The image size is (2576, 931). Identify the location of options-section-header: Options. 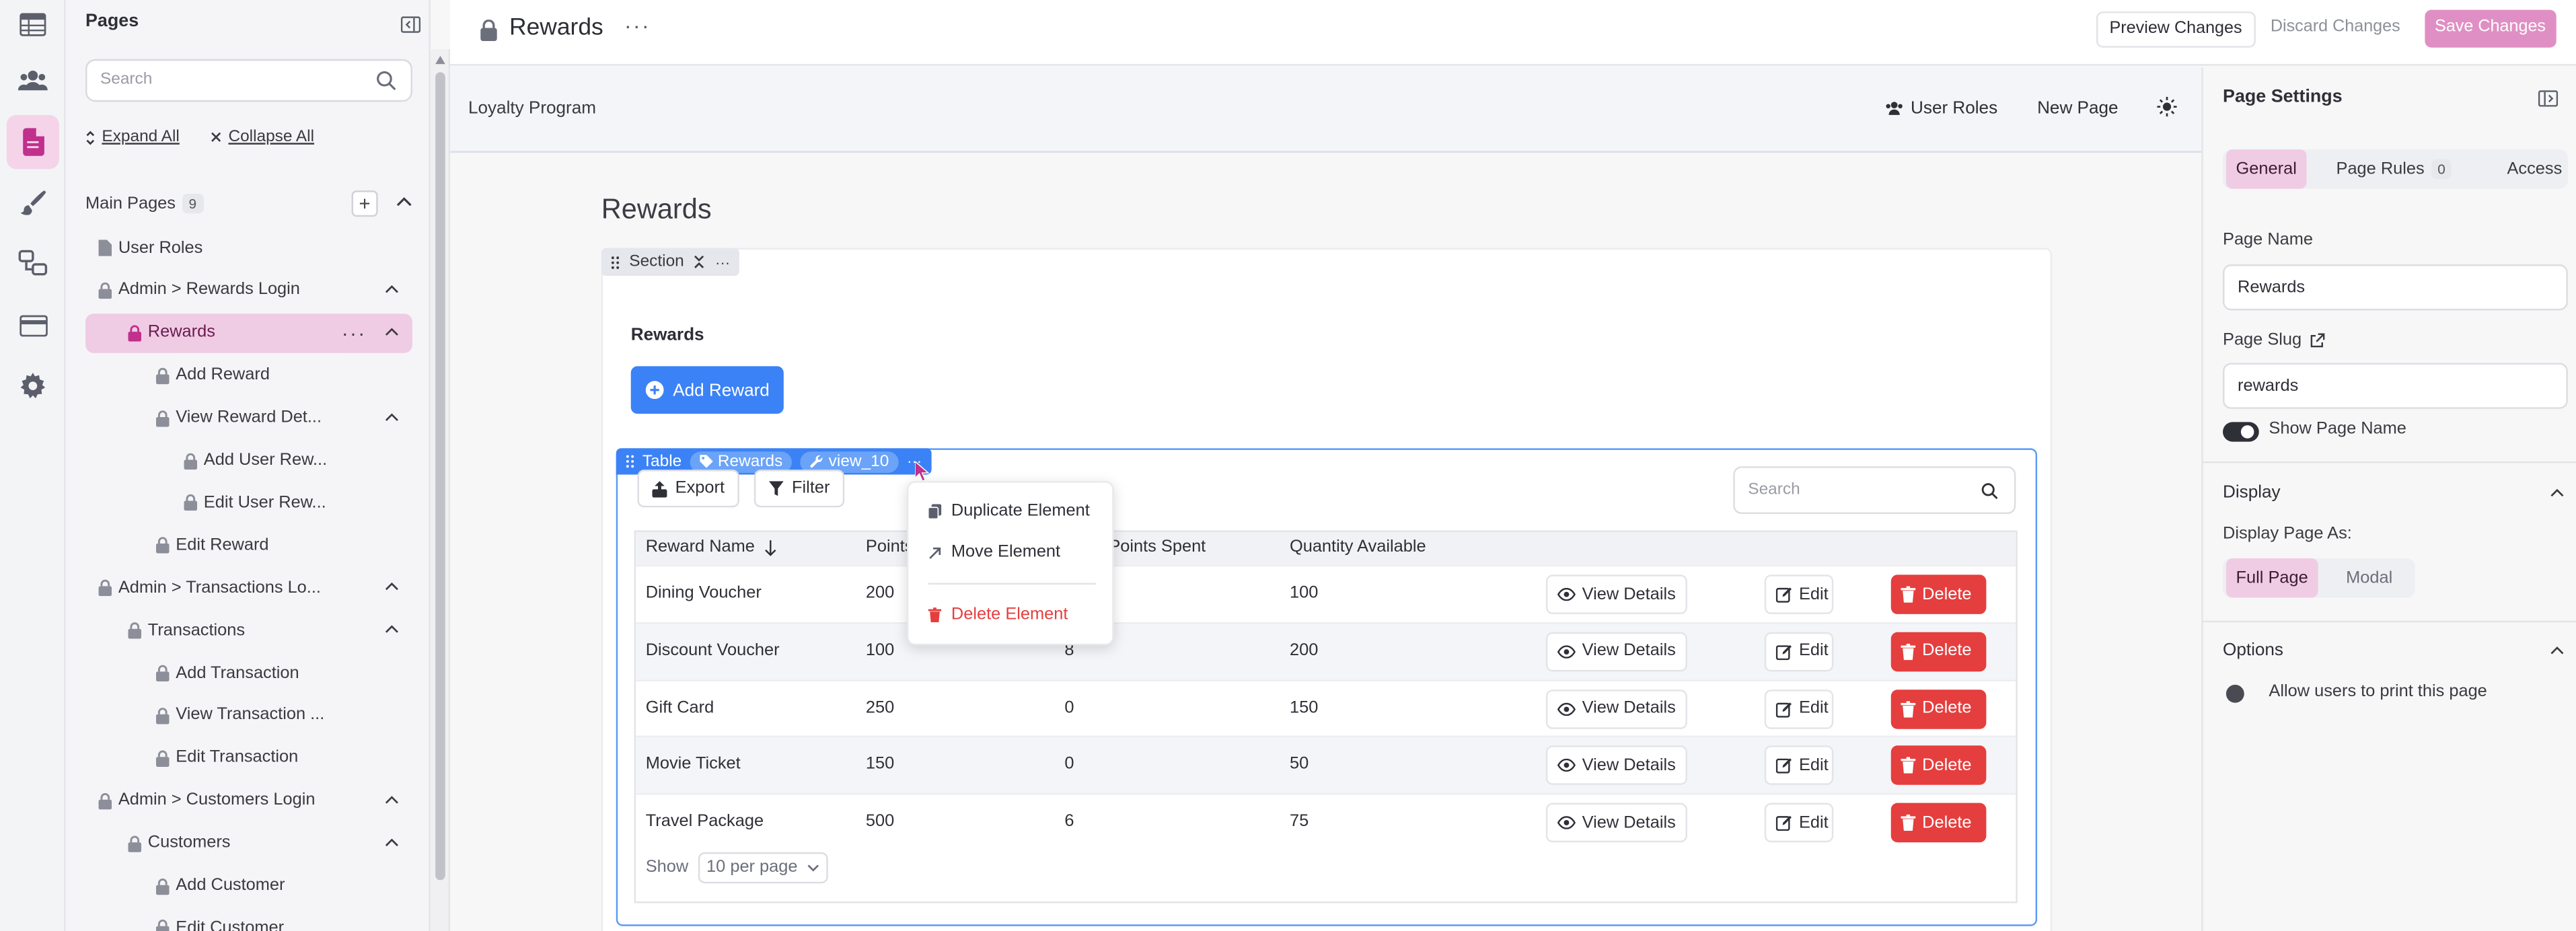
(2253, 650).